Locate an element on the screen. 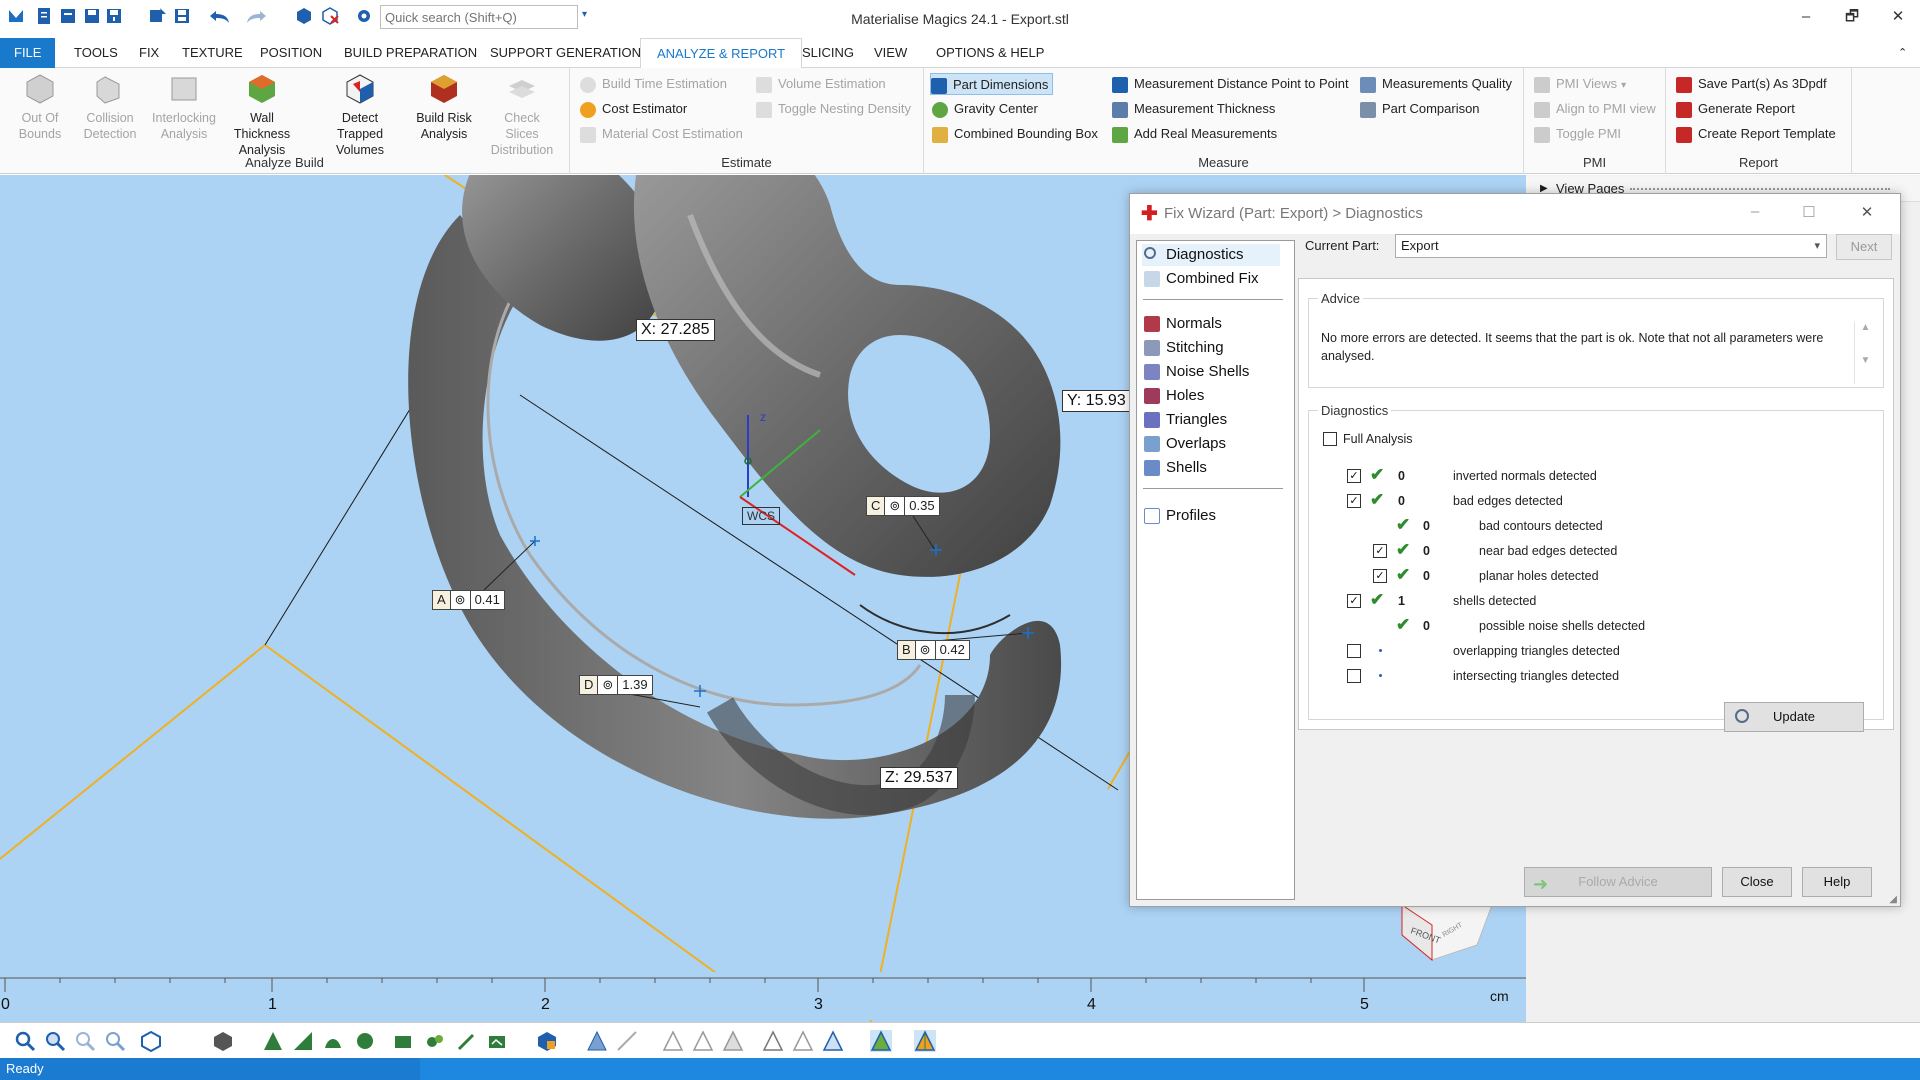 The image size is (1920, 1080). tab-slicing: SLICING is located at coordinates (828, 53).